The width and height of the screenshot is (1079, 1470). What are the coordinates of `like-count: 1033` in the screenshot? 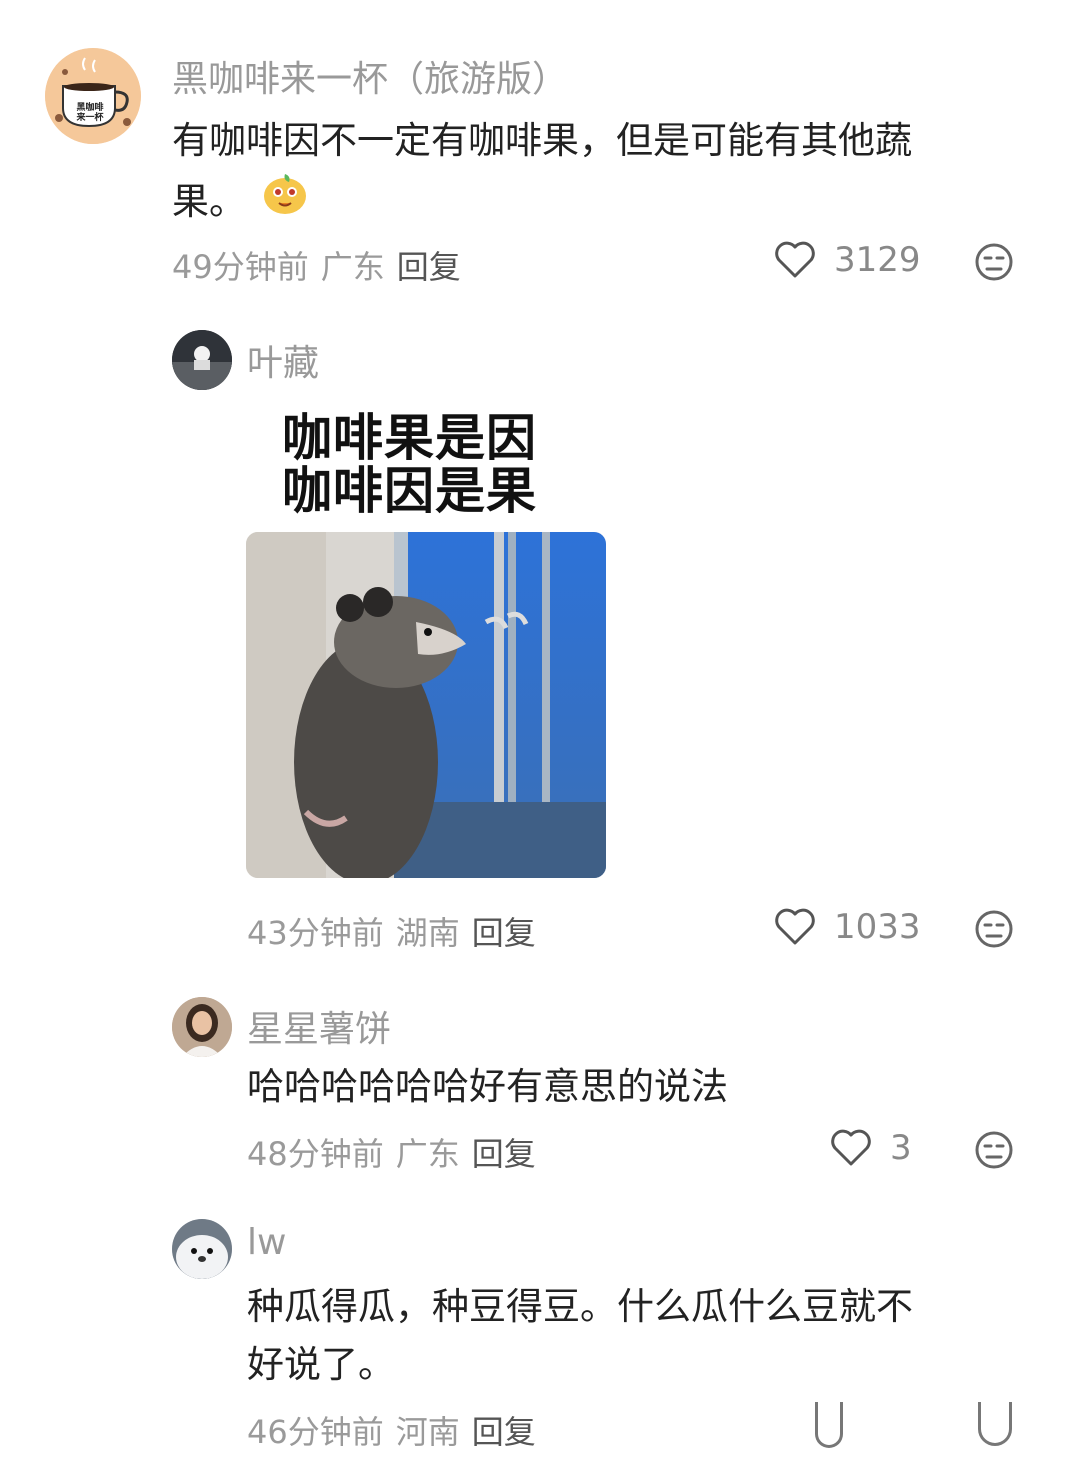 It's located at (877, 927).